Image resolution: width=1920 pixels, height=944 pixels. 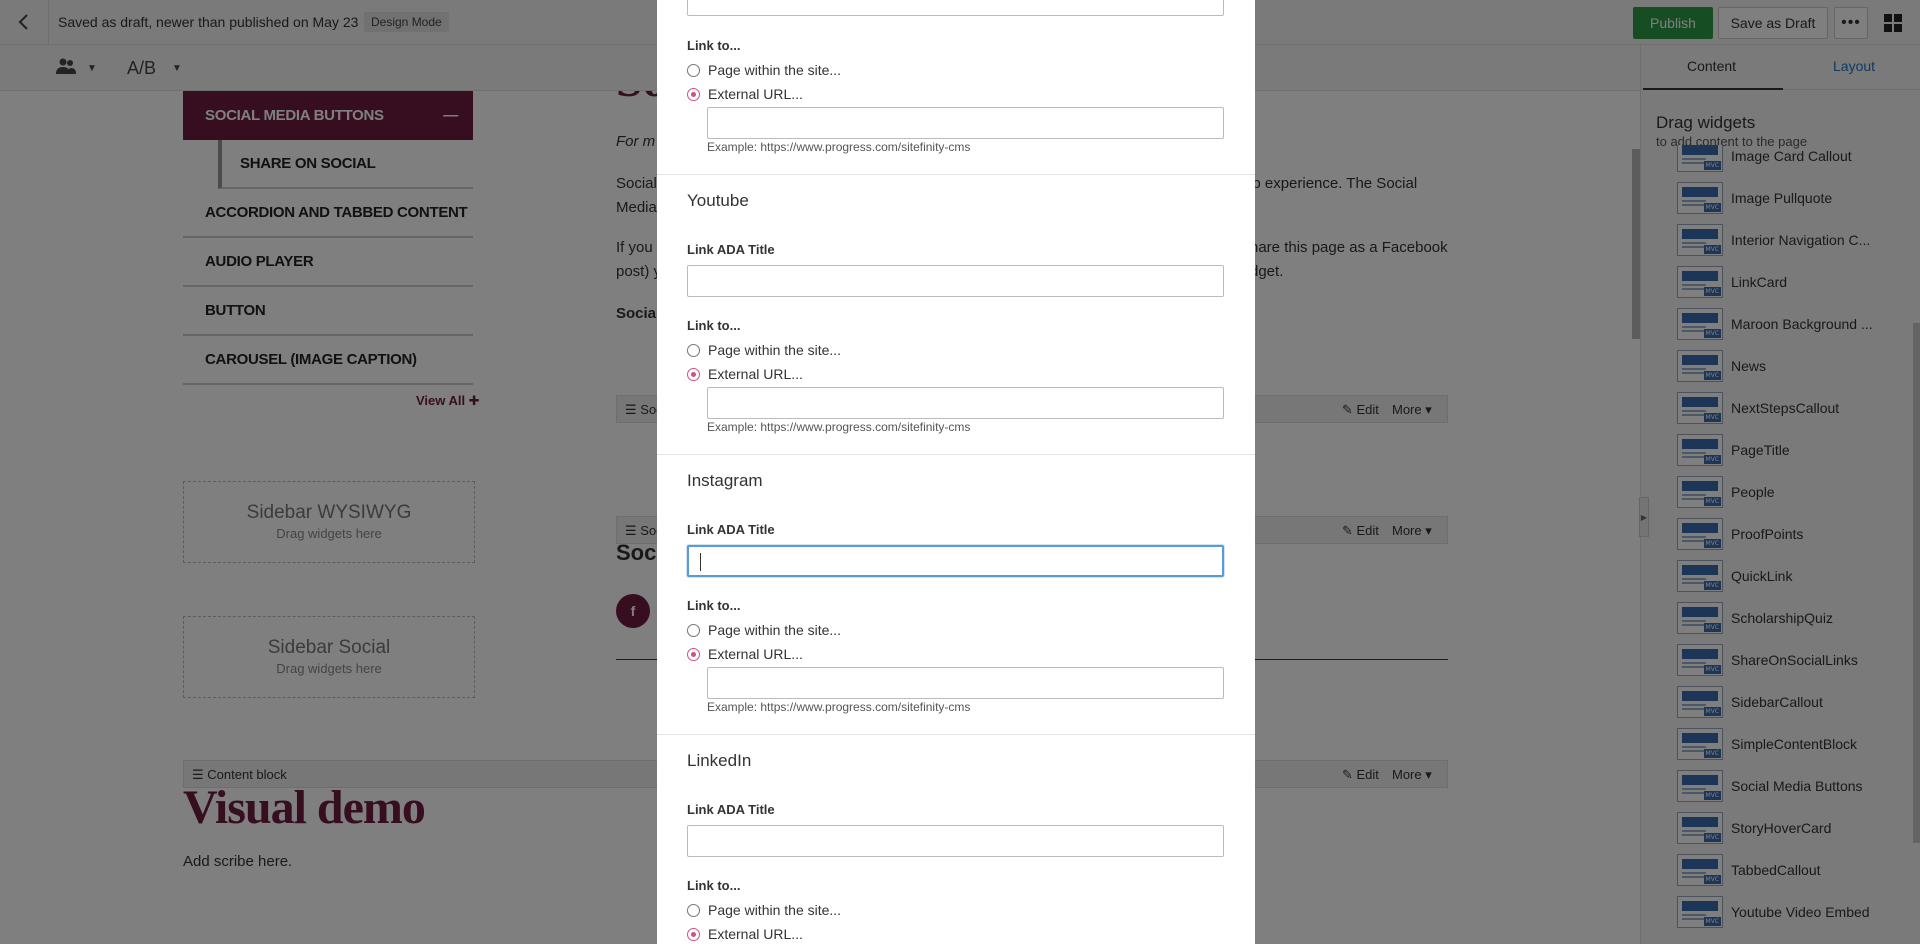 What do you see at coordinates (965, 683) in the screenshot?
I see `instagram-external-url-input` at bounding box center [965, 683].